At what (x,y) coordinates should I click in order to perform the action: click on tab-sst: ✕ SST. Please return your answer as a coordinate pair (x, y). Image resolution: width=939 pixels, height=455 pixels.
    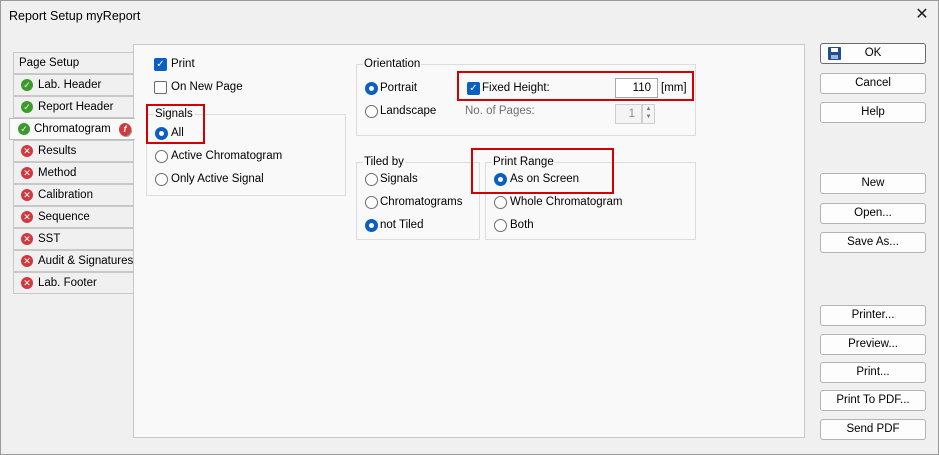
    Looking at the image, I should click on (73, 239).